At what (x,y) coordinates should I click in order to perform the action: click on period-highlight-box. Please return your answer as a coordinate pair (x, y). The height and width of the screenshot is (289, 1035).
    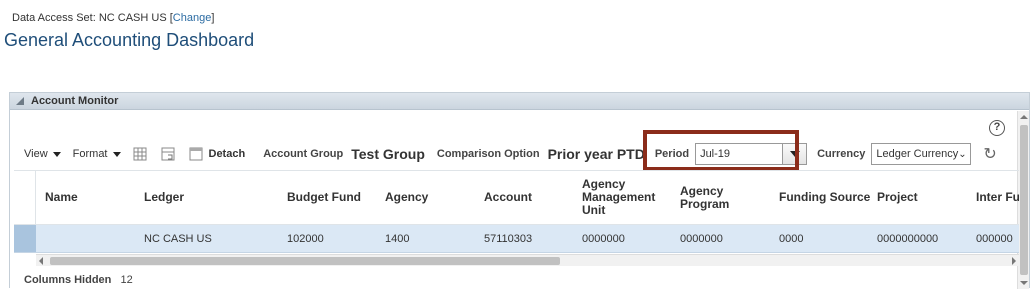
    Looking at the image, I should click on (721, 150).